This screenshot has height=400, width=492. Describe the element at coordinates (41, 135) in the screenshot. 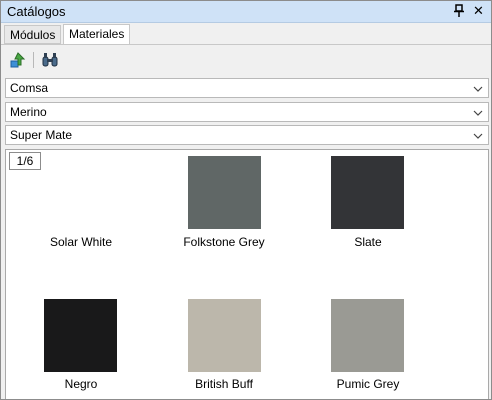

I see `finish-value: Super Mate` at that location.